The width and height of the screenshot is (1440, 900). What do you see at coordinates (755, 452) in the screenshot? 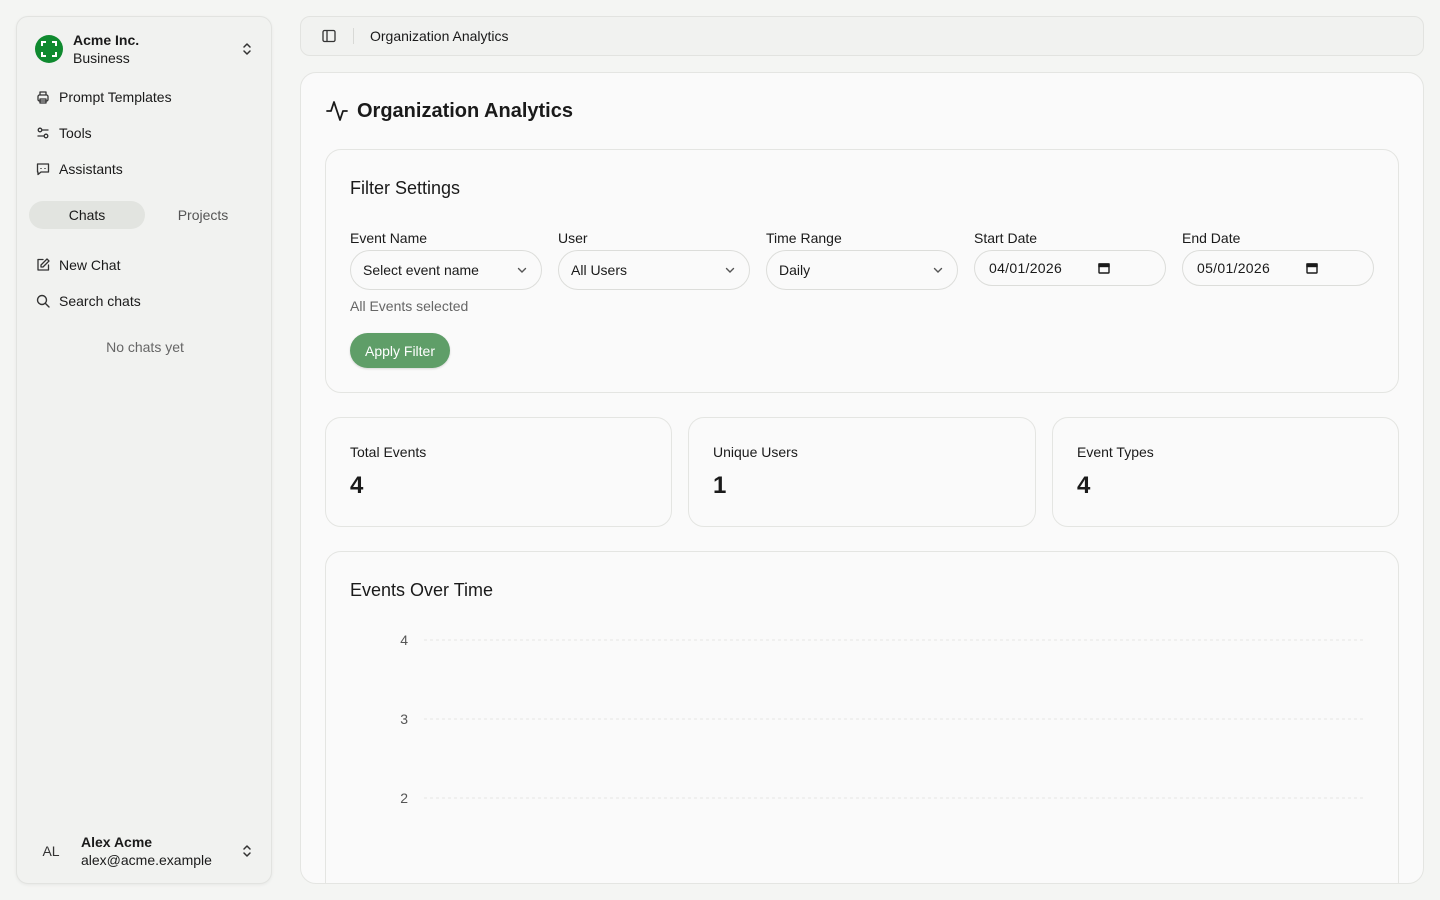
I see `stat-label: Unique Users` at bounding box center [755, 452].